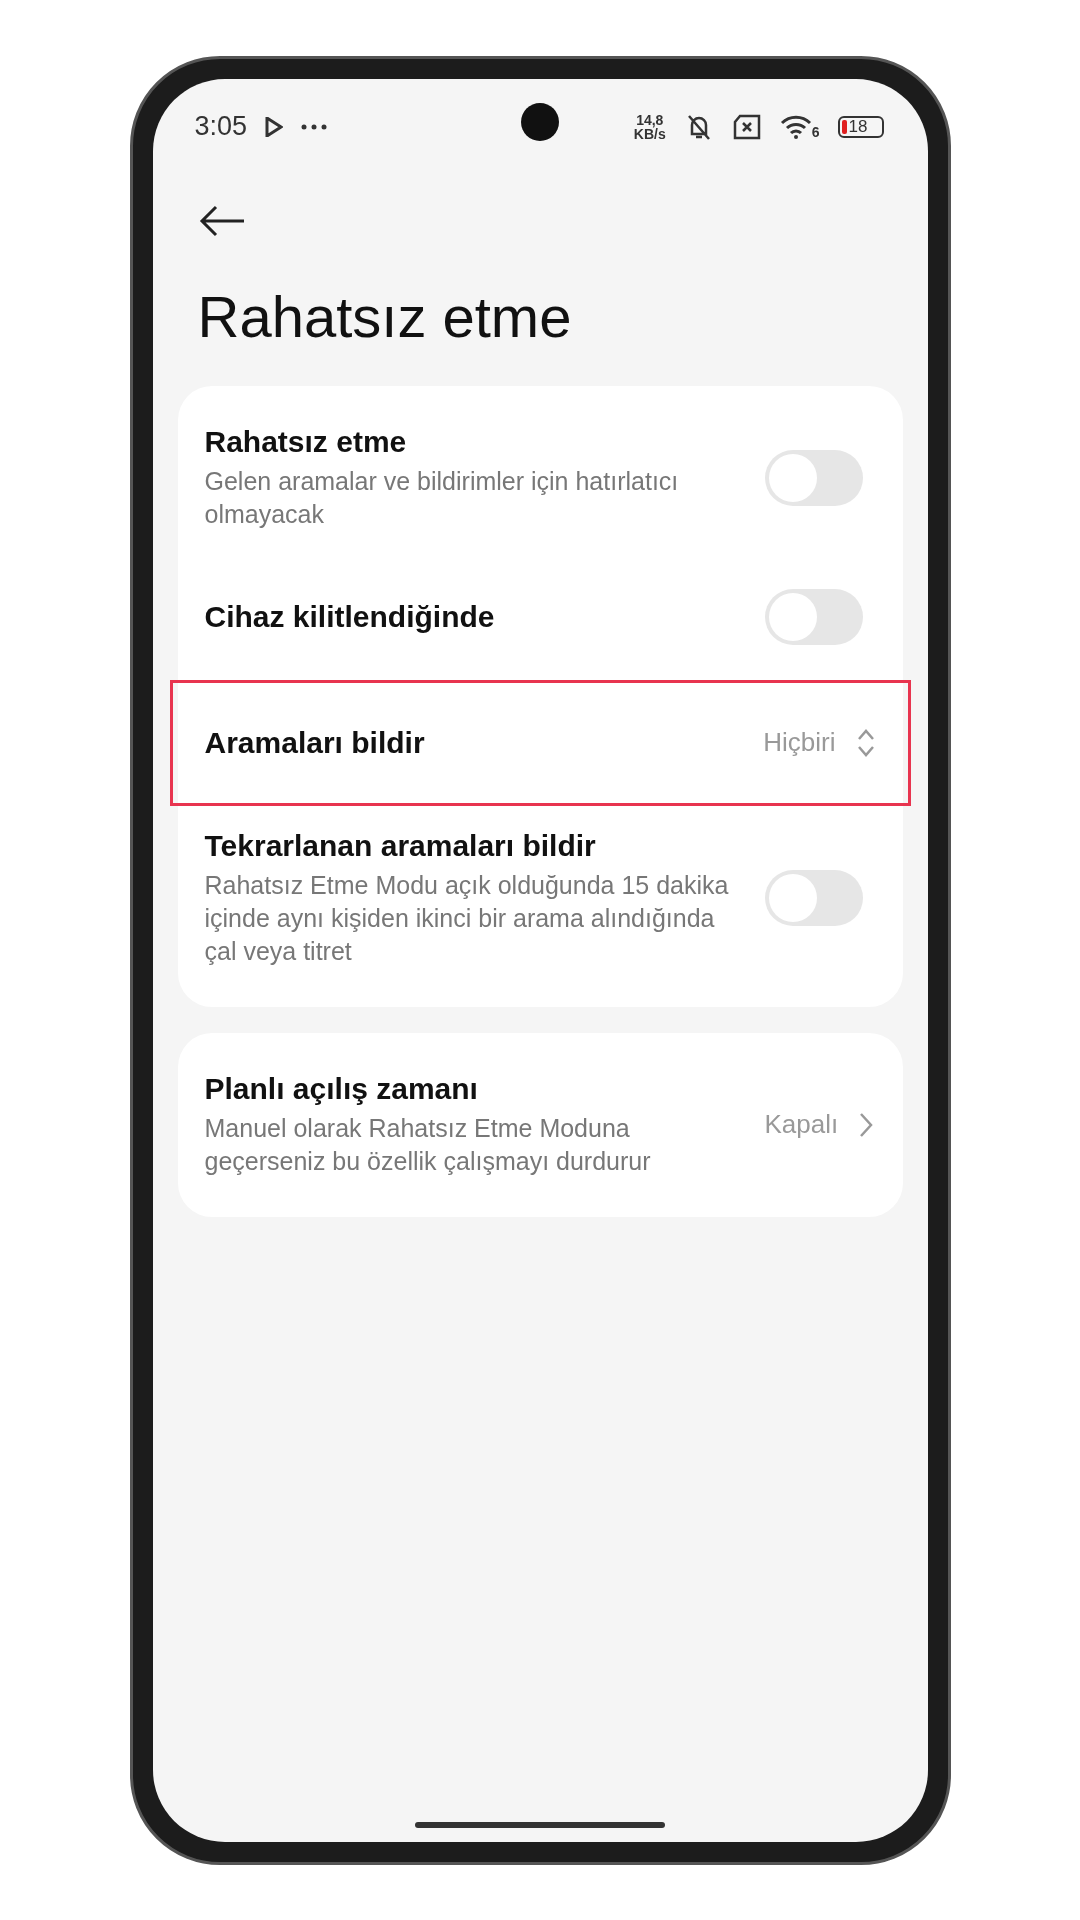  What do you see at coordinates (314, 126) in the screenshot?
I see `more-dots-icon` at bounding box center [314, 126].